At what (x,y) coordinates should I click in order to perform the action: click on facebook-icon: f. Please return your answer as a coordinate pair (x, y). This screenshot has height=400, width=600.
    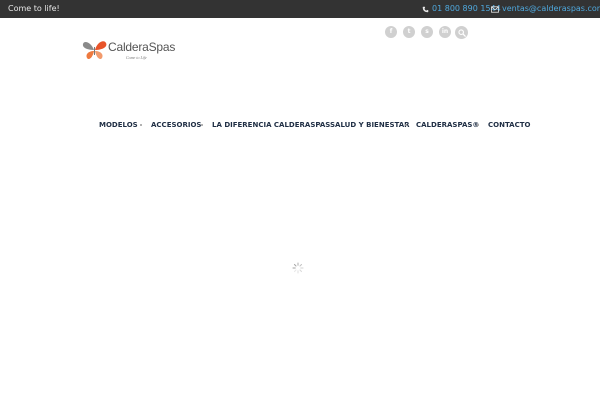
    Looking at the image, I should click on (391, 32).